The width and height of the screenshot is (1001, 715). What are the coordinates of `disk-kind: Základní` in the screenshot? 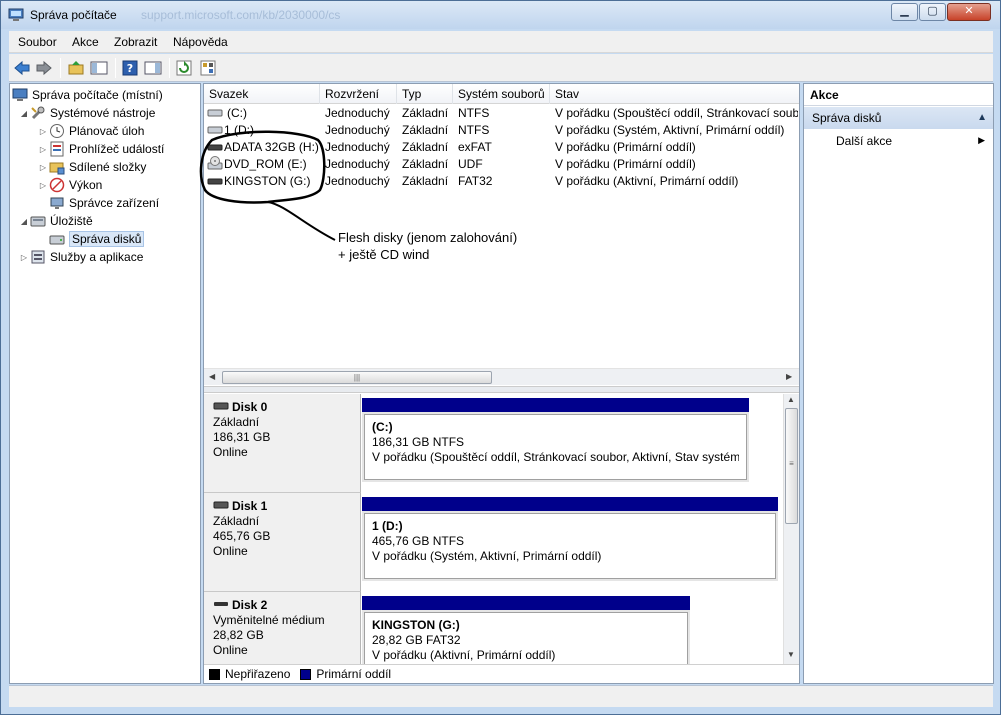 It's located at (236, 422).